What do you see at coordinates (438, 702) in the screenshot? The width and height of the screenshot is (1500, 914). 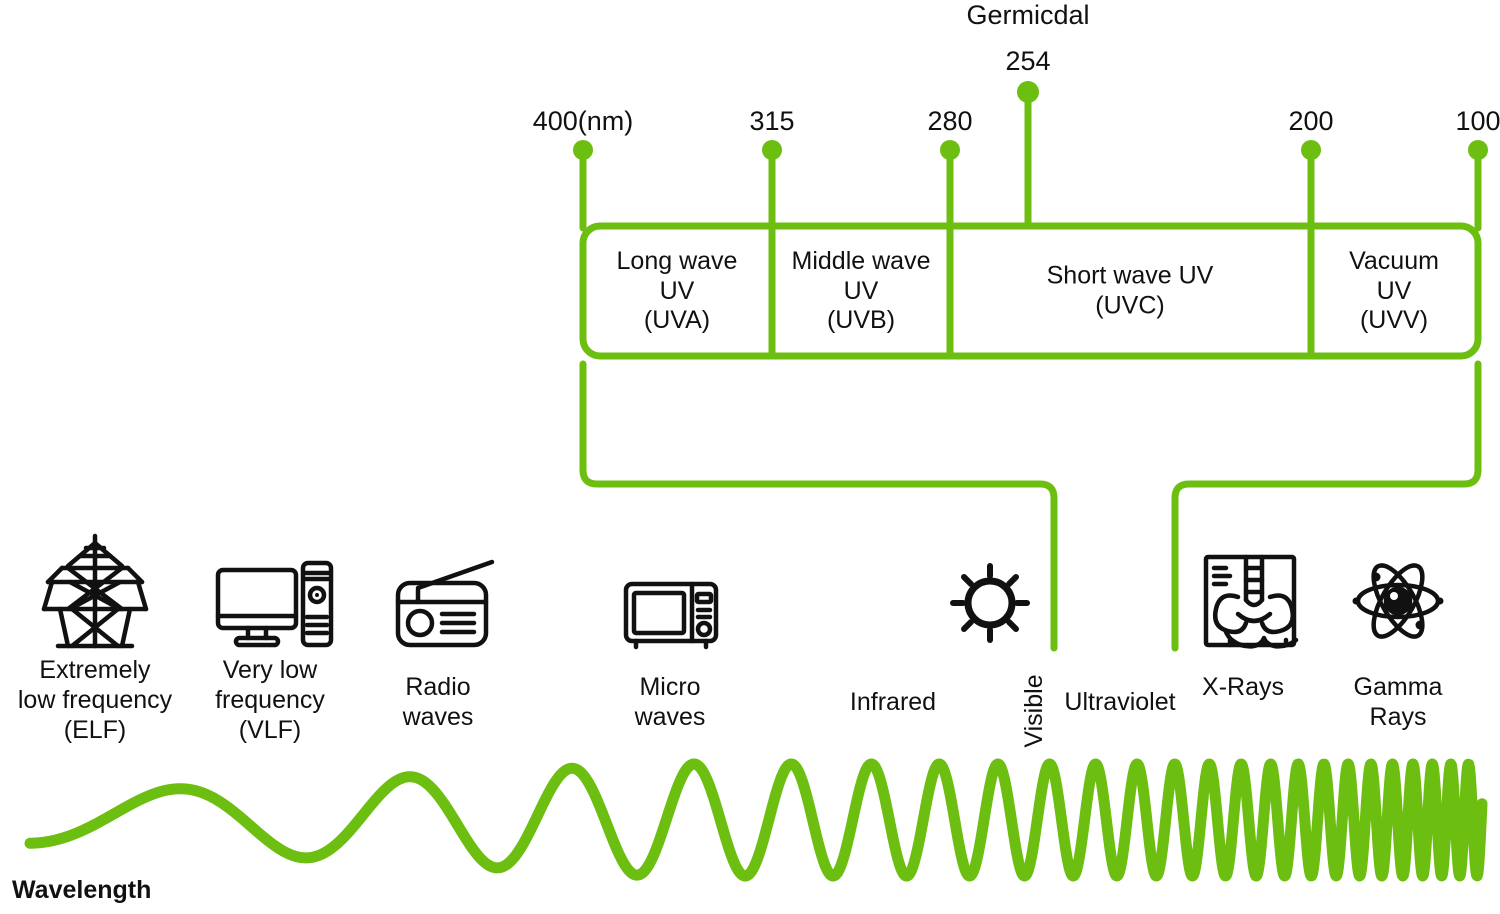 I see `spectrum-label-radio-waves: Radio waves` at bounding box center [438, 702].